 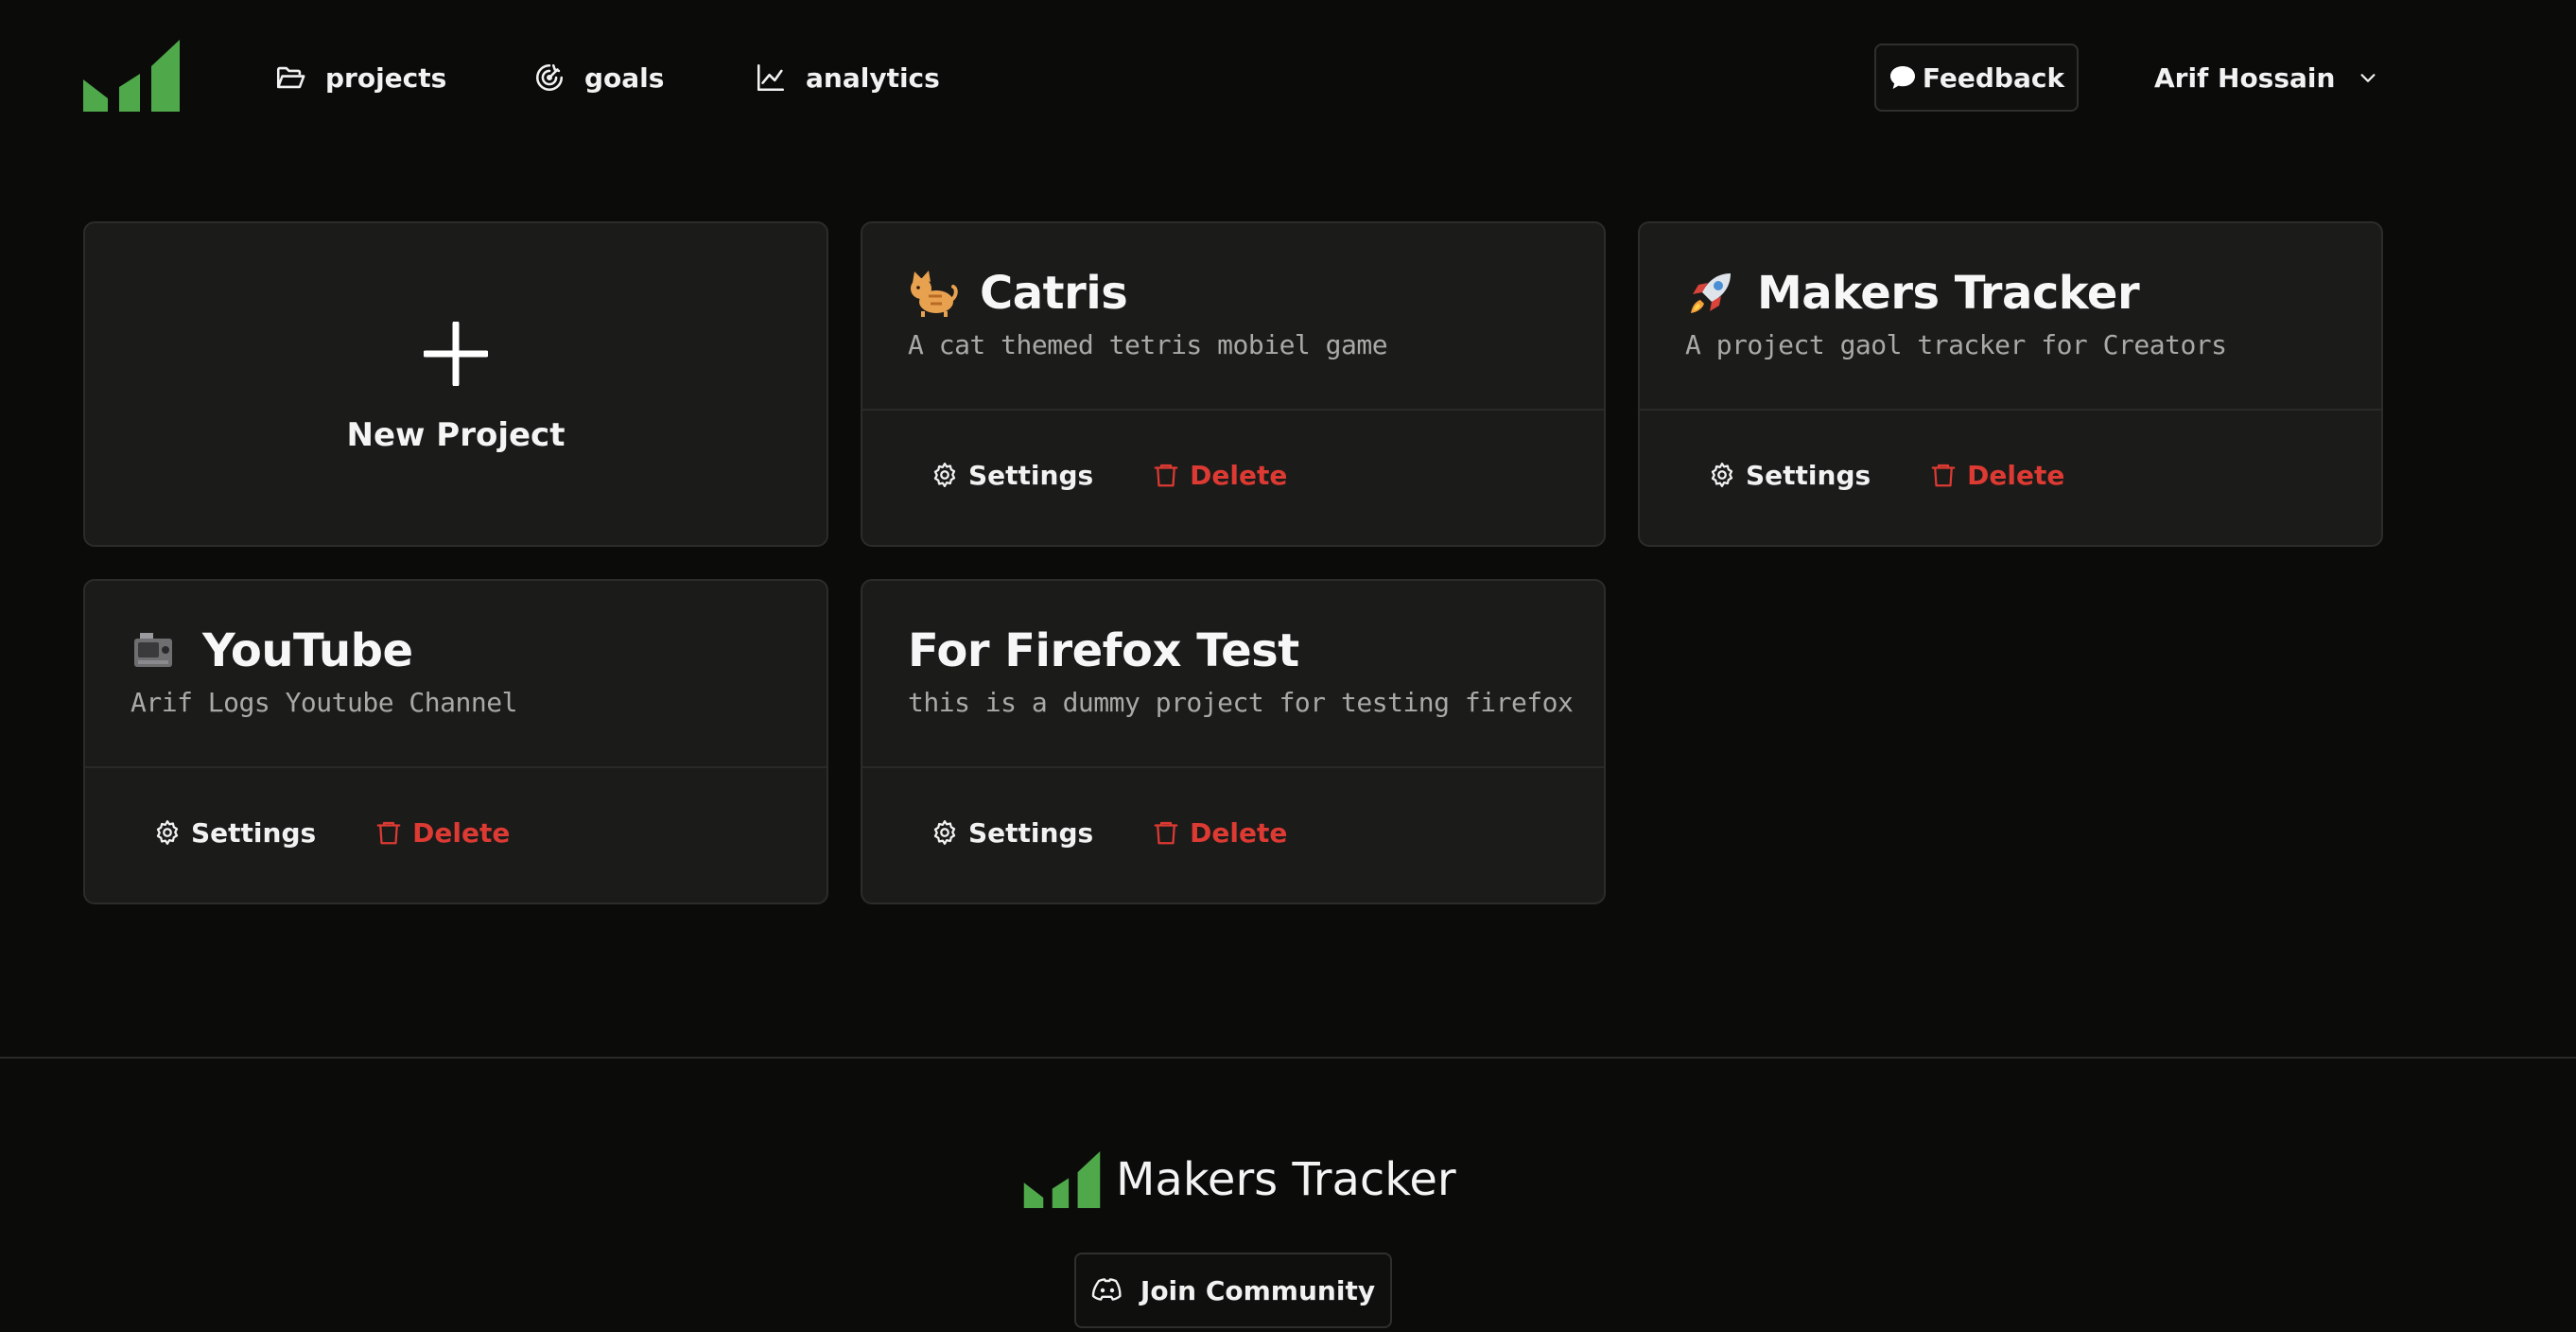 What do you see at coordinates (324, 702) in the screenshot?
I see `project-description: Arif Logs Youtube Channel` at bounding box center [324, 702].